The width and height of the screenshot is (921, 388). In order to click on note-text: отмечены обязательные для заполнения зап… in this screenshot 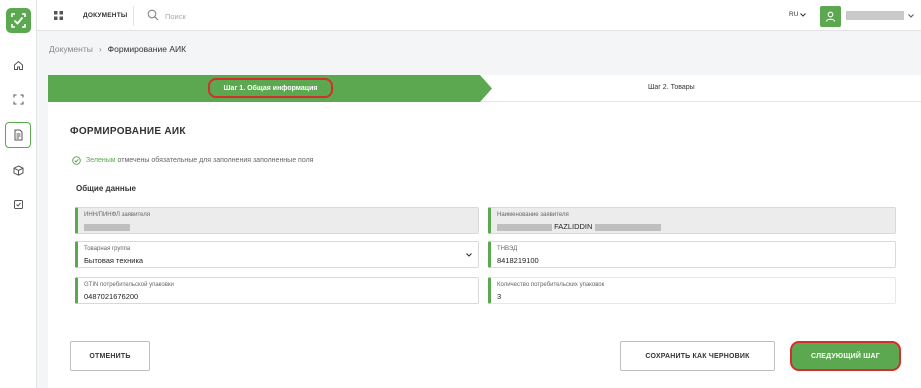, I will do `click(215, 160)`.